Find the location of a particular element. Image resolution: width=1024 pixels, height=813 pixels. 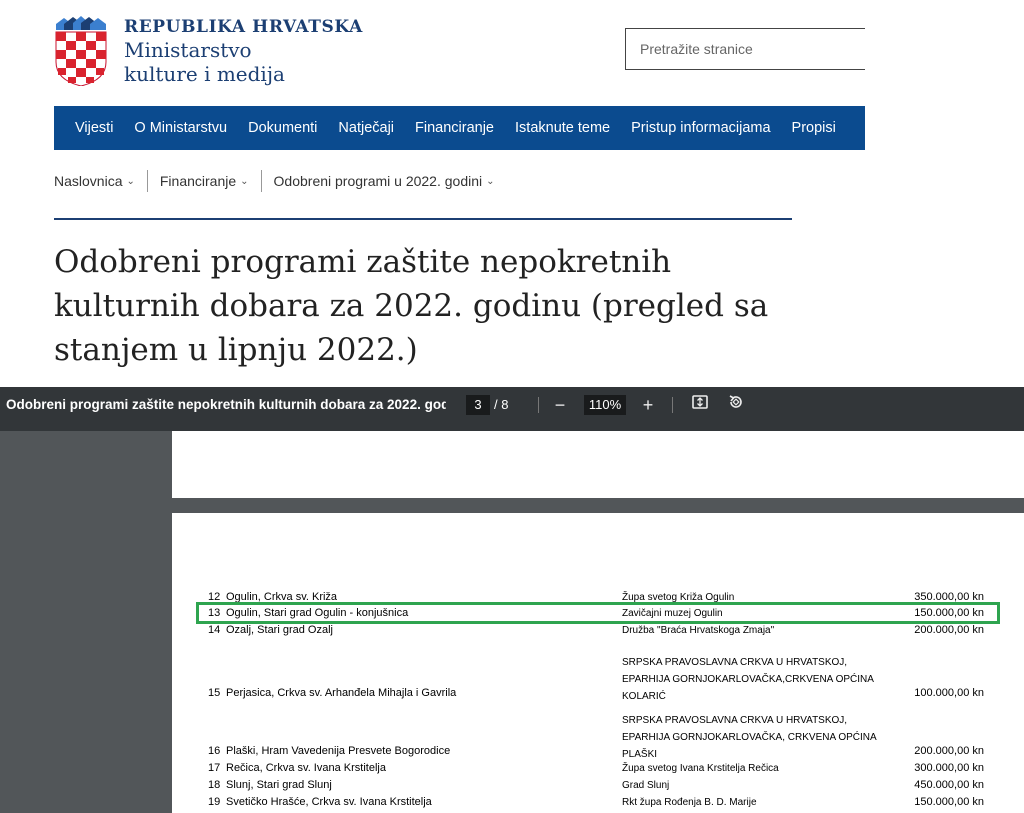

nav-item-o-ministarstvu: O Ministarstvu is located at coordinates (181, 128).